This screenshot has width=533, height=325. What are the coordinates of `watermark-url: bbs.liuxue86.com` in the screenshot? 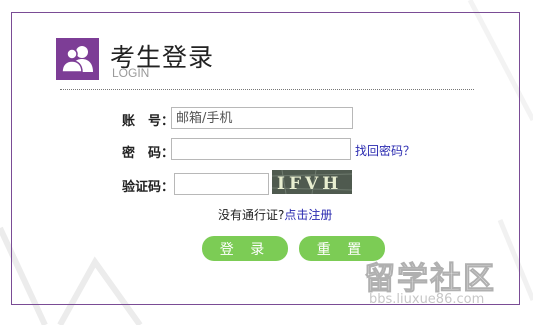 It's located at (427, 299).